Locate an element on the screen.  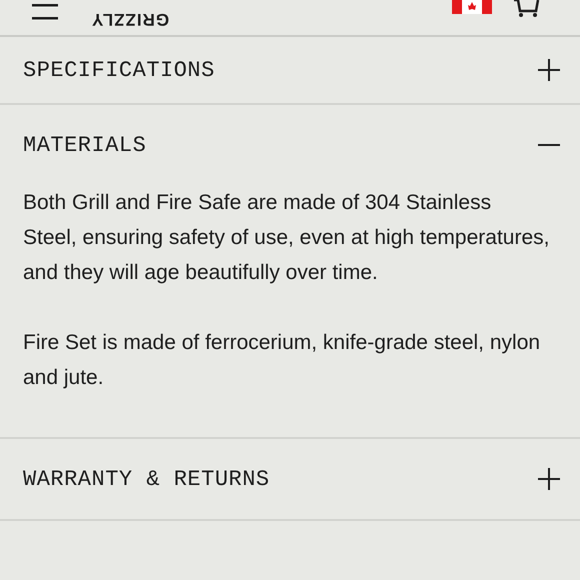
minus-icon is located at coordinates (549, 145).